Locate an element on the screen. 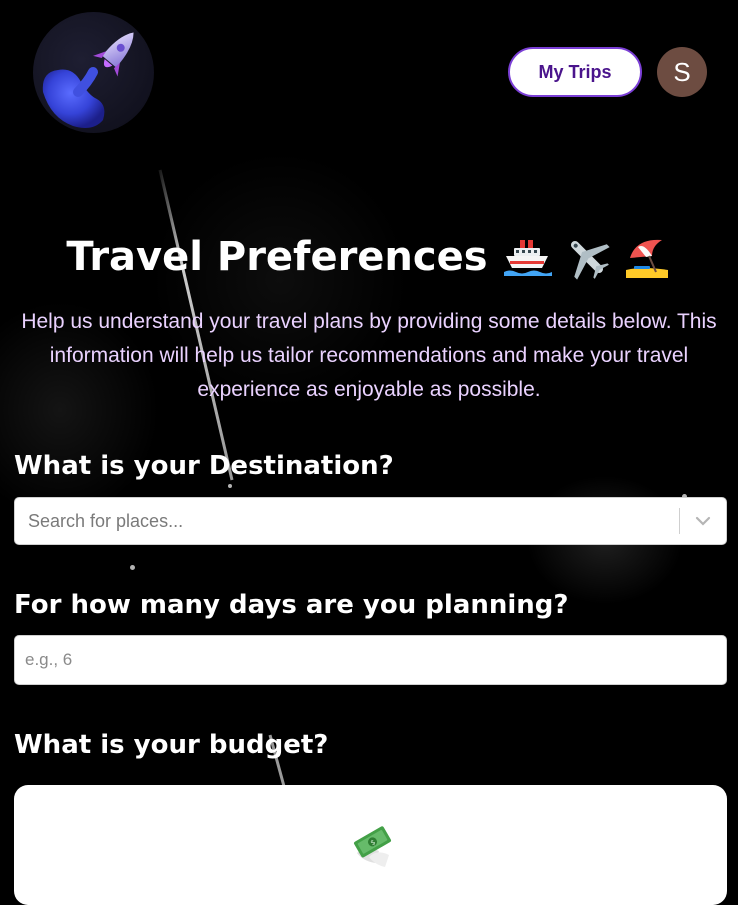  app-logo is located at coordinates (93, 72).